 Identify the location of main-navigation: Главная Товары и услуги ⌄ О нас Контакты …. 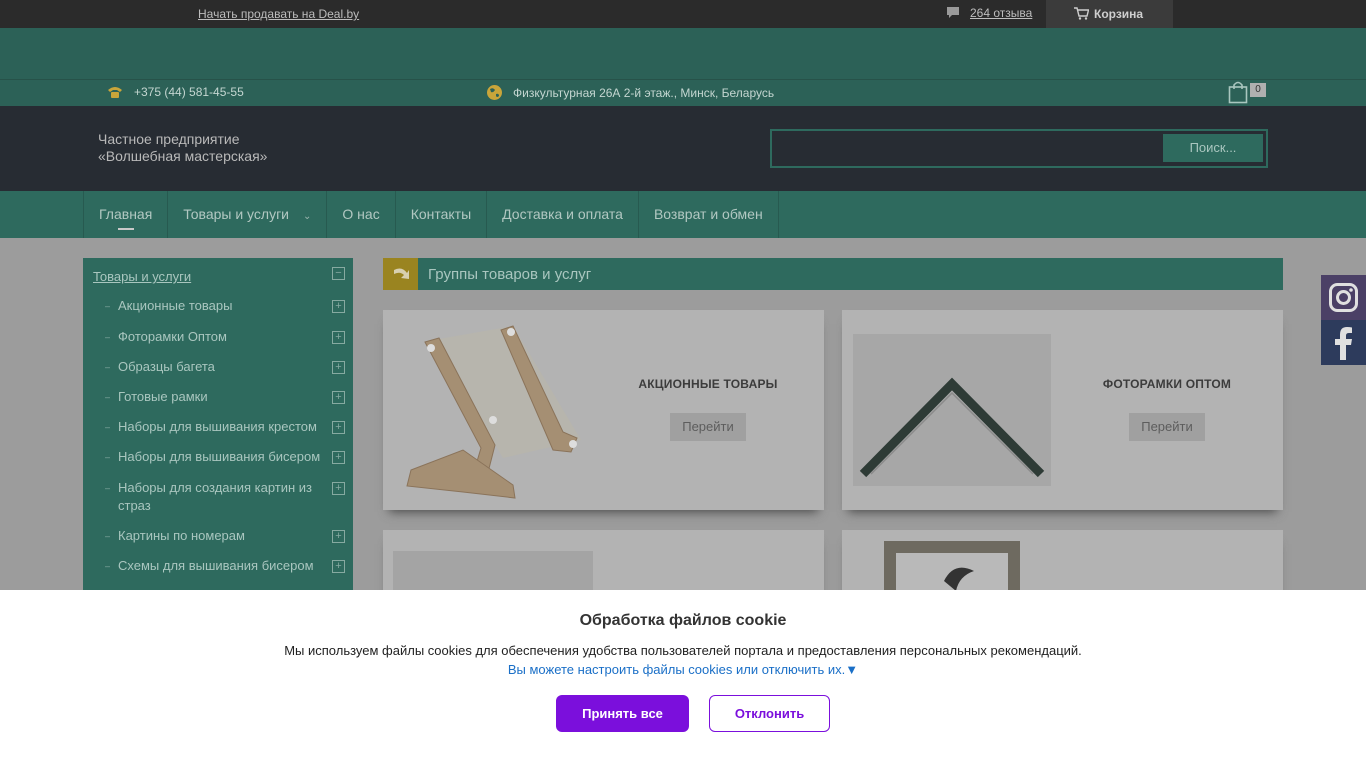
(683, 214).